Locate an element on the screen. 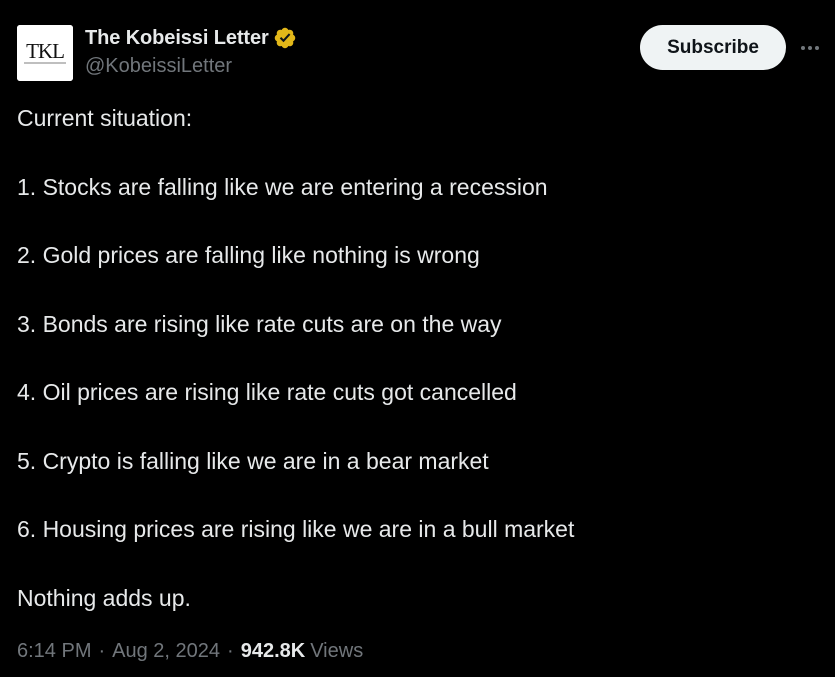 This screenshot has width=835, height=677. post-text-line: Nothing adds up. is located at coordinates (104, 598).